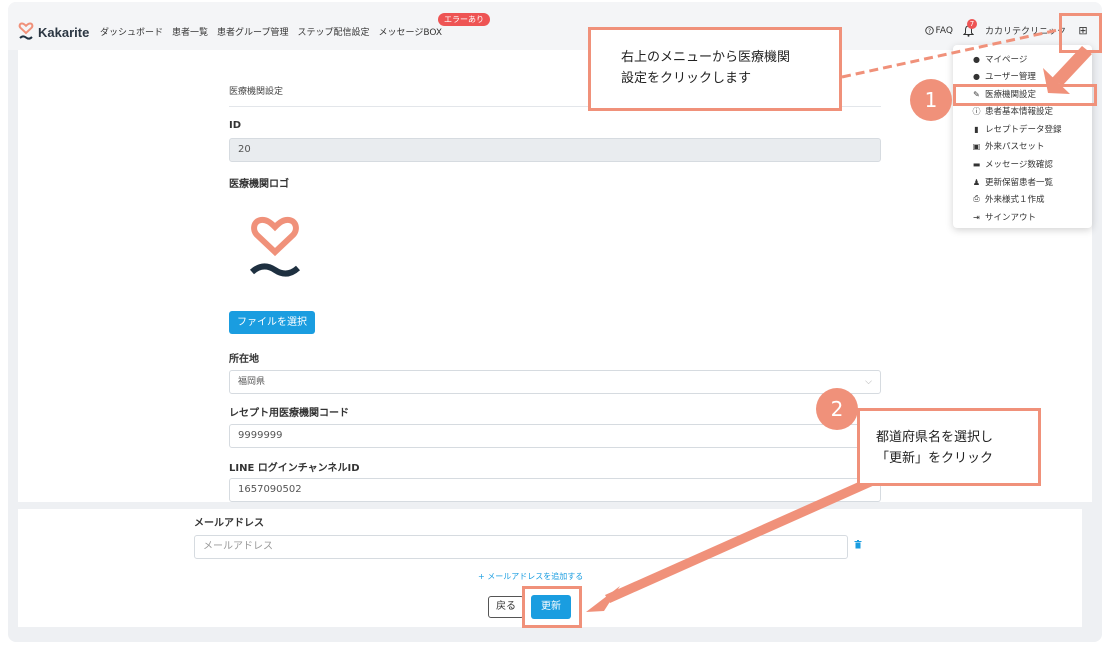  I want to click on step-1-badge: 1, so click(931, 100).